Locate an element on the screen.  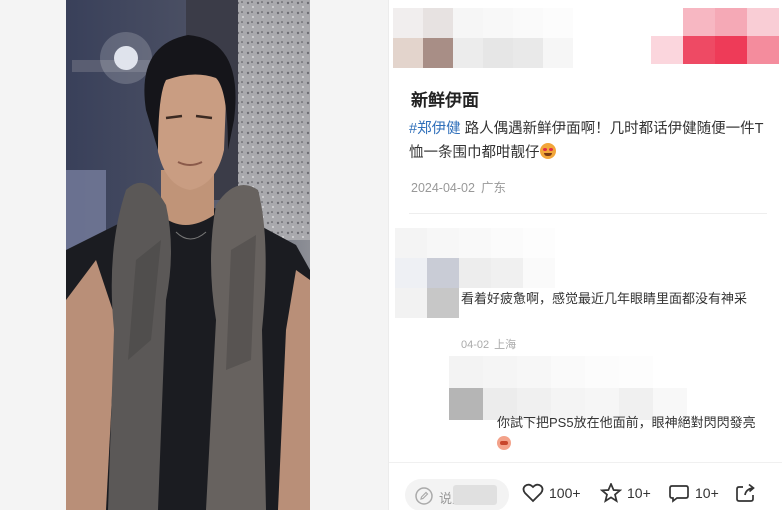
post-meta: 2024-04-02 广东 is located at coordinates (461, 186).